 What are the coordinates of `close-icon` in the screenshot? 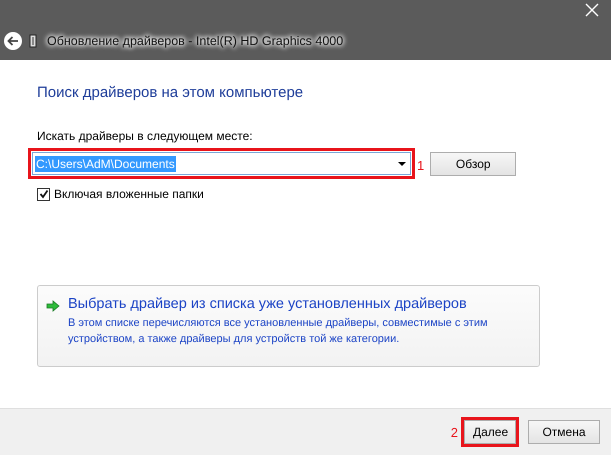 It's located at (592, 10).